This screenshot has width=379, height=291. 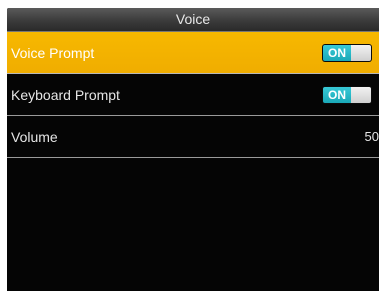 I want to click on menu-item-volume: Volume 50, so click(x=193, y=137).